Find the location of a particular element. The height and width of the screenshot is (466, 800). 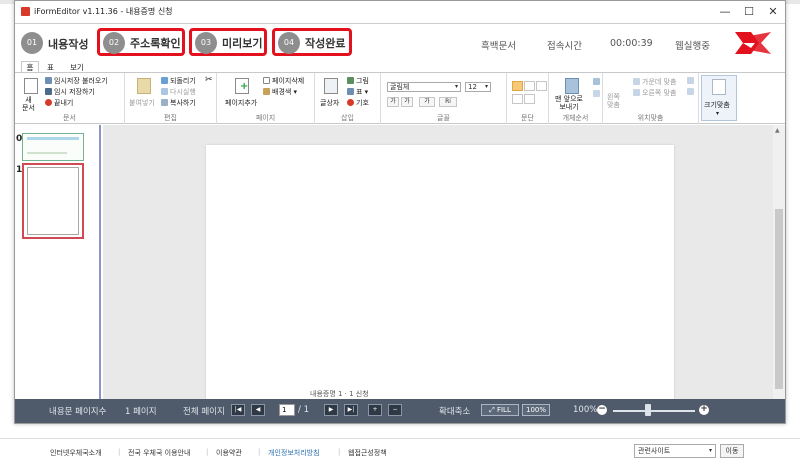

bold-button: 가 is located at coordinates (393, 102).